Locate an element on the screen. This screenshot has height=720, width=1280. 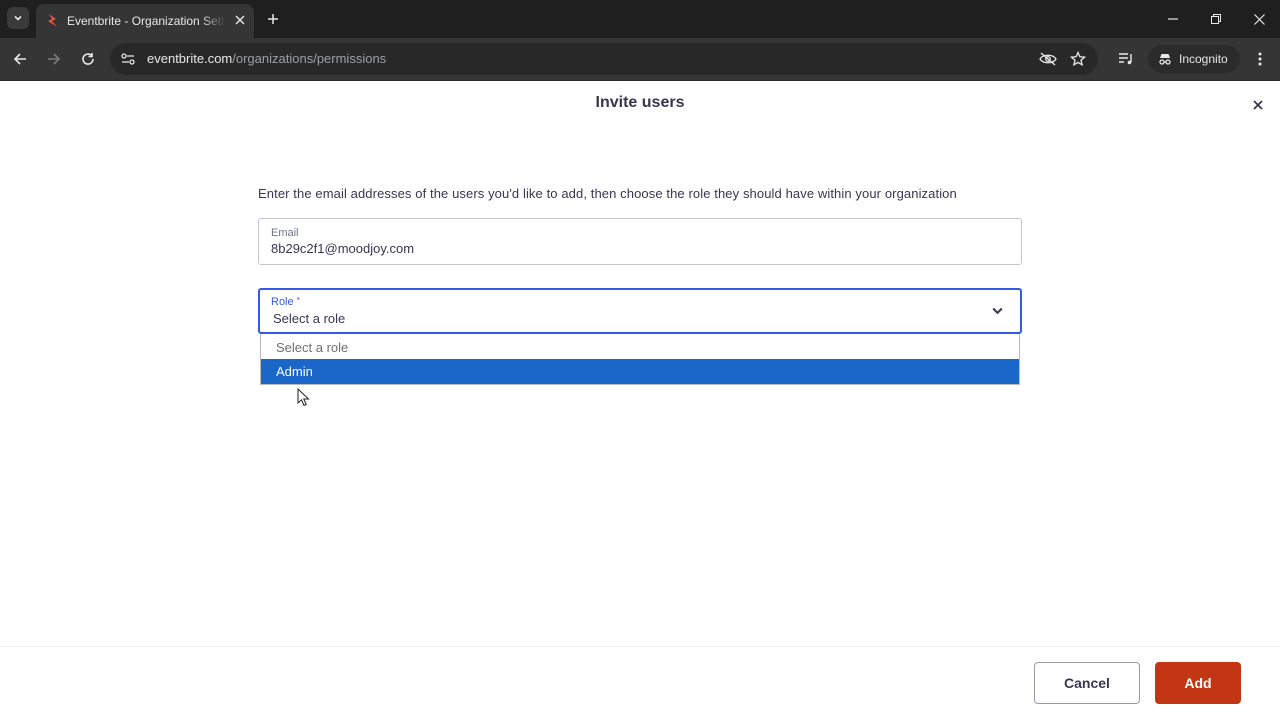
modal-close-button is located at coordinates (1258, 105).